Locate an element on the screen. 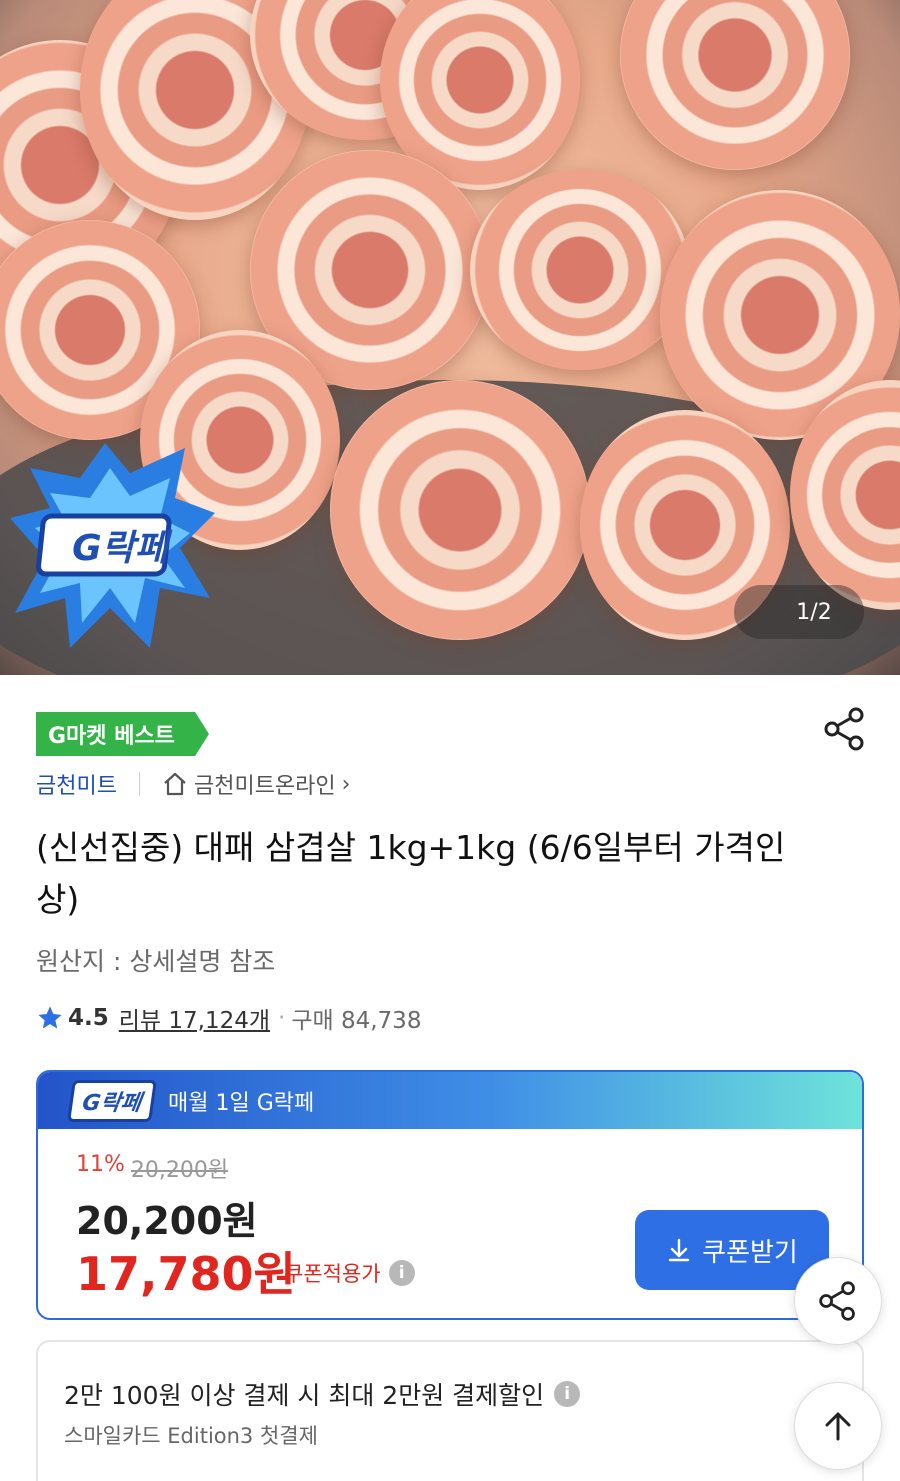  discount-percent: 11% is located at coordinates (100, 1164).